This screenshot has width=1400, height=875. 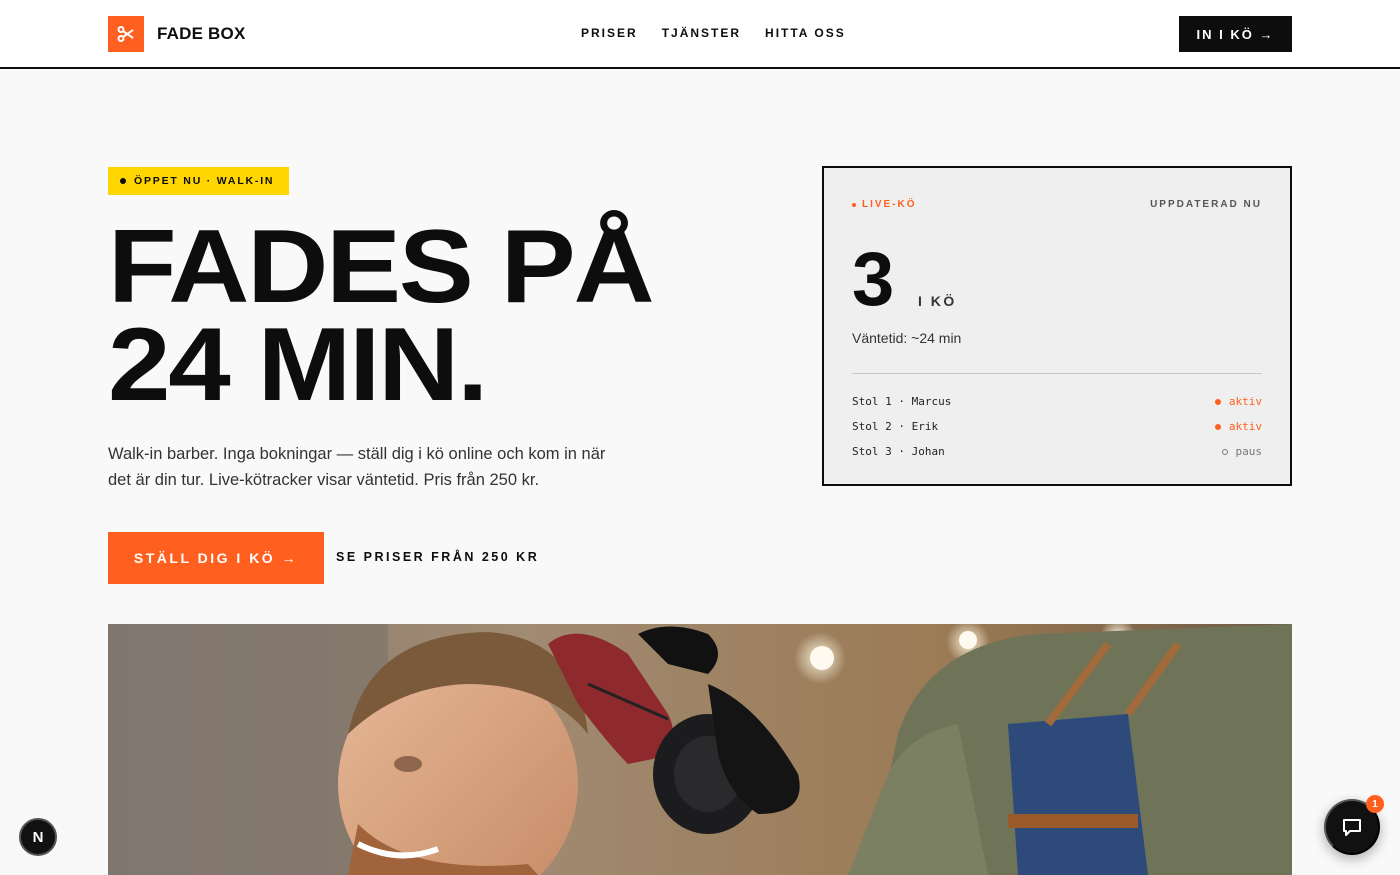 What do you see at coordinates (889, 204) in the screenshot?
I see `live-queue-label-text: LIVE-KÖ` at bounding box center [889, 204].